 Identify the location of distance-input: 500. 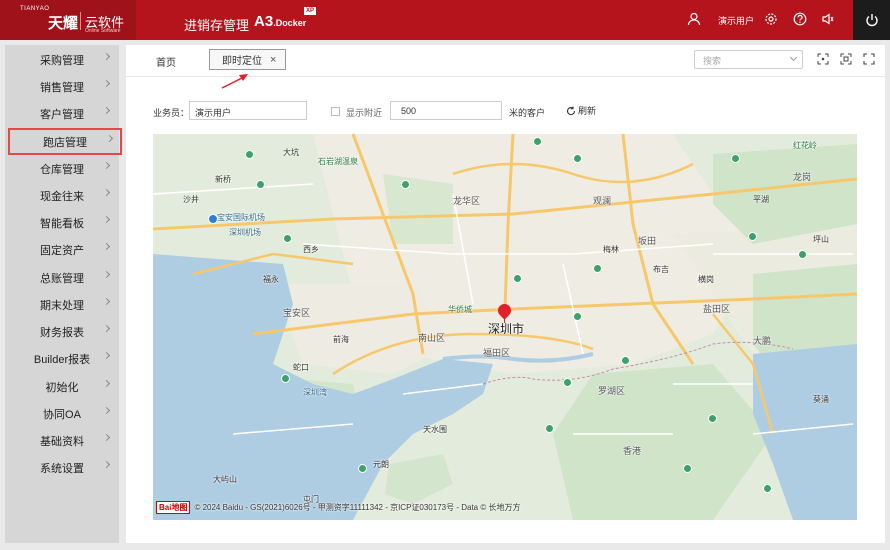
(446, 110).